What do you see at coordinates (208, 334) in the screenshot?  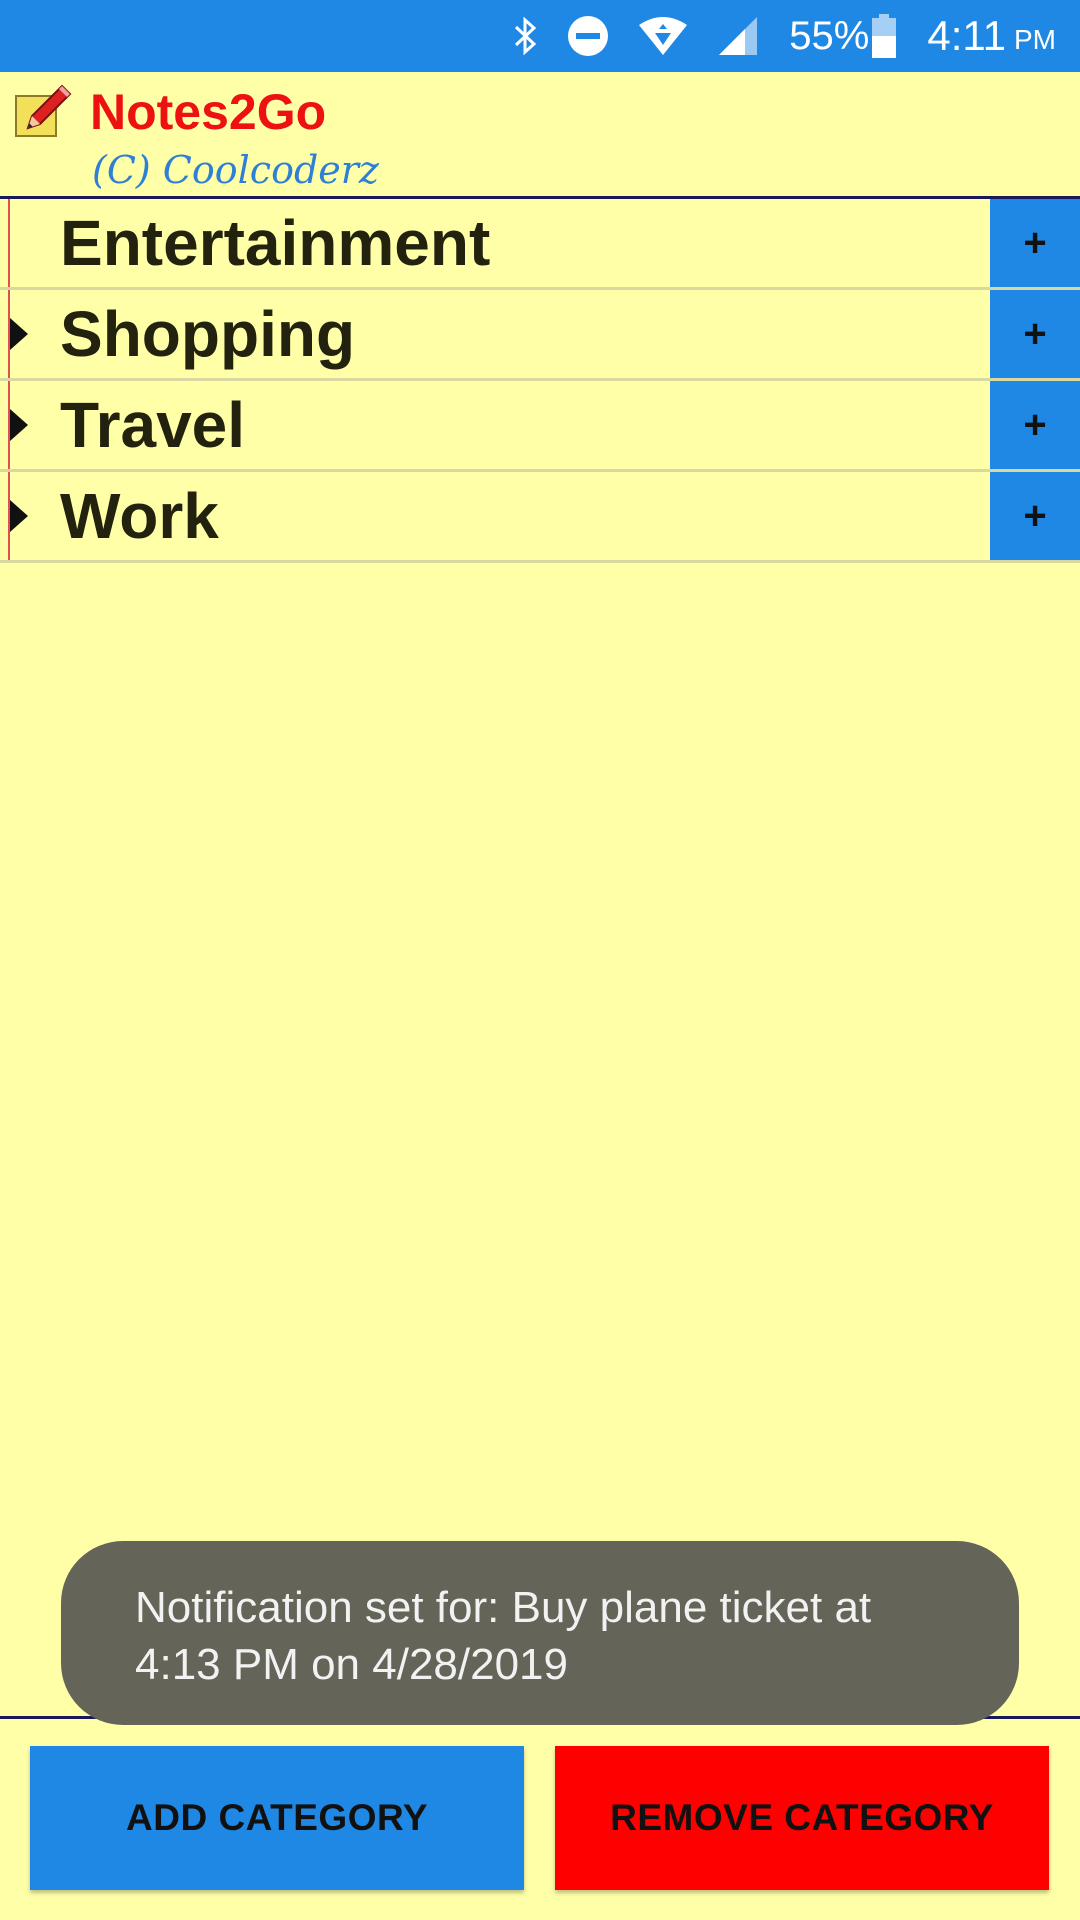 I see `category-label: Shopping` at bounding box center [208, 334].